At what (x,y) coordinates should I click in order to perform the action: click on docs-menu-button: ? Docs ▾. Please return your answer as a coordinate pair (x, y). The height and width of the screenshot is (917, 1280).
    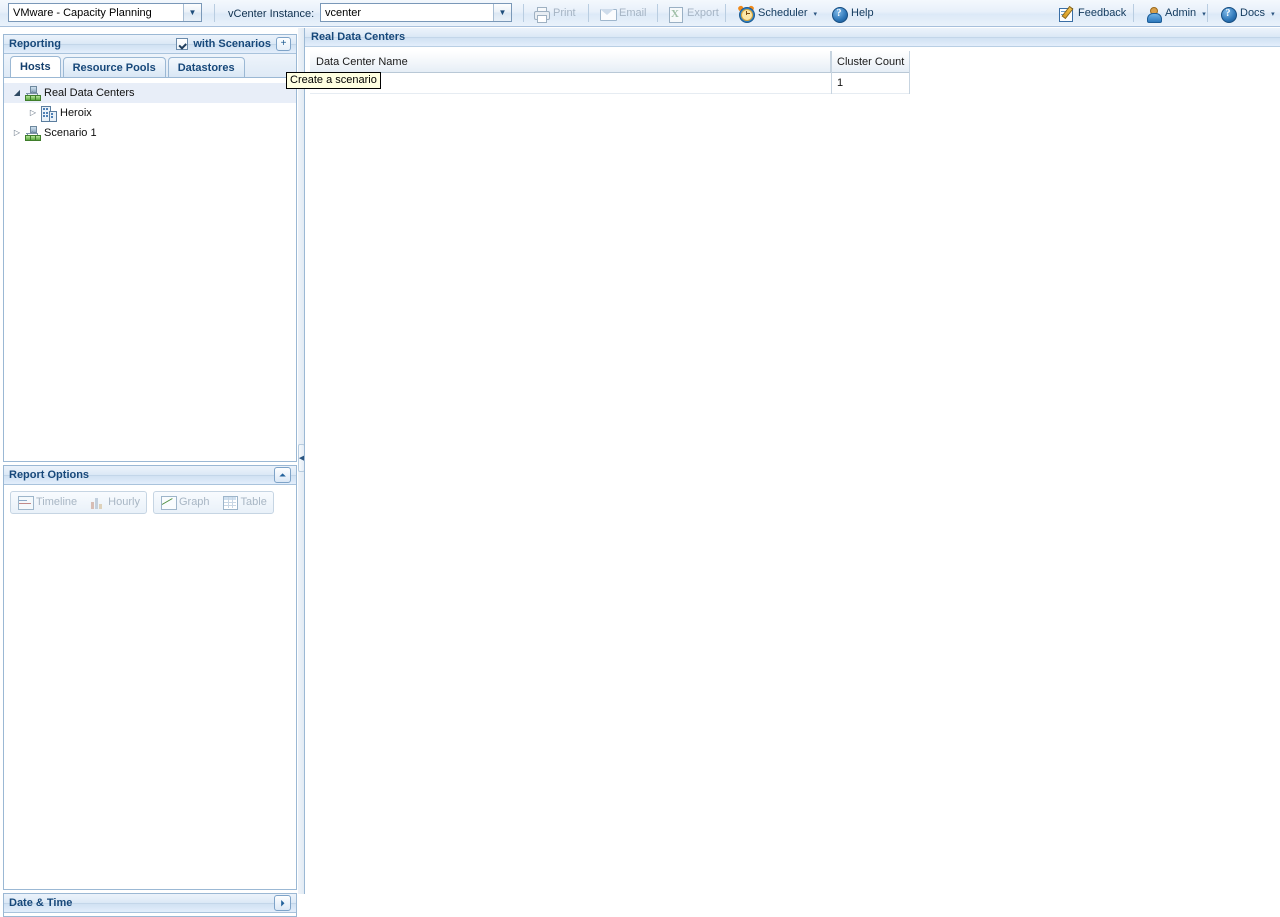
    Looking at the image, I should click on (1247, 13).